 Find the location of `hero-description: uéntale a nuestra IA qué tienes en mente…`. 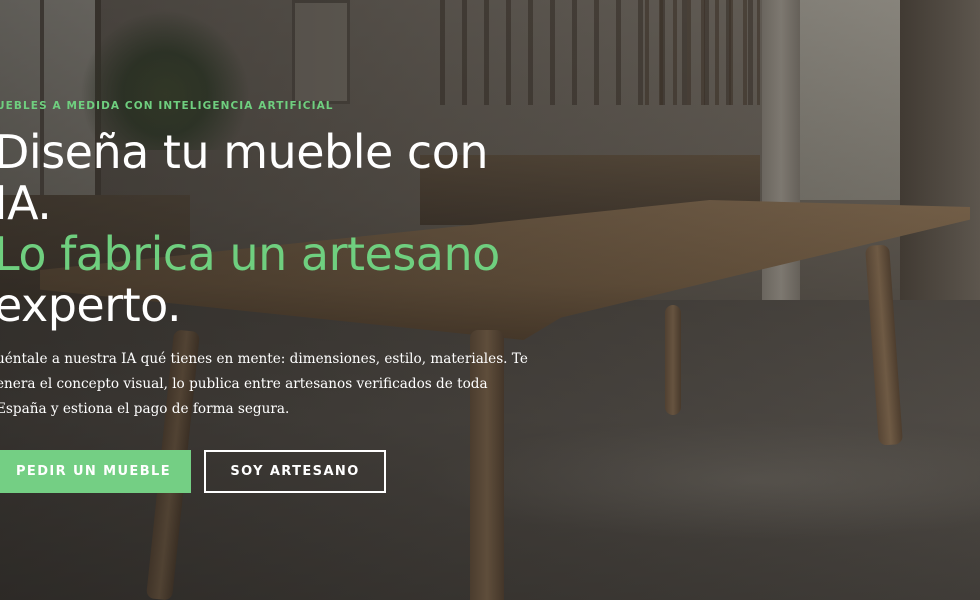

hero-description: uéntale a nuestra IA qué tienes en mente… is located at coordinates (264, 384).